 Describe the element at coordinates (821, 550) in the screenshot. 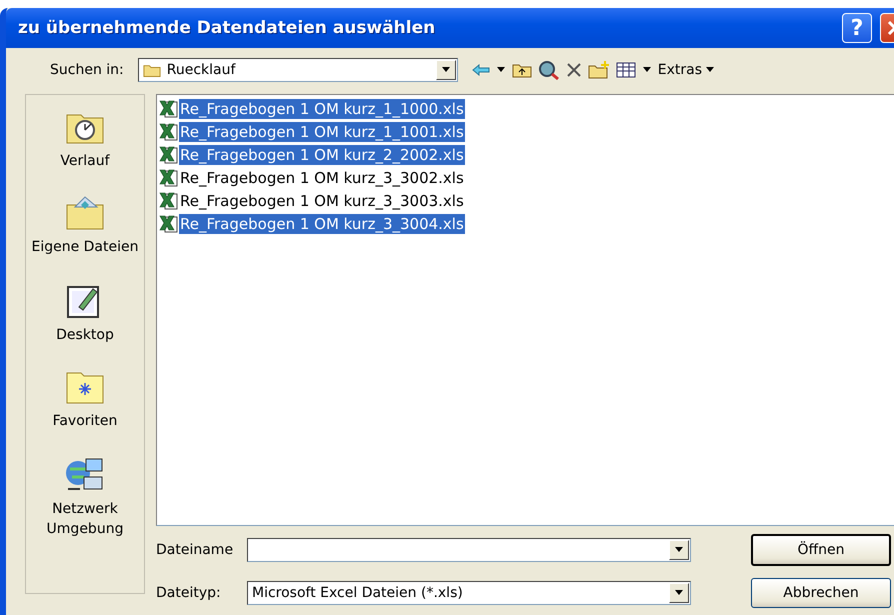

I see `open-button: Öffnen` at that location.